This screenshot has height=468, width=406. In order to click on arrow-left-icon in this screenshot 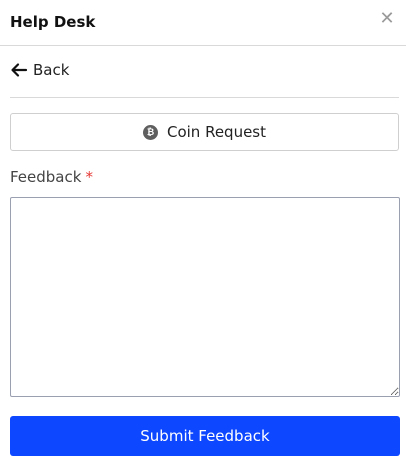, I will do `click(19, 70)`.